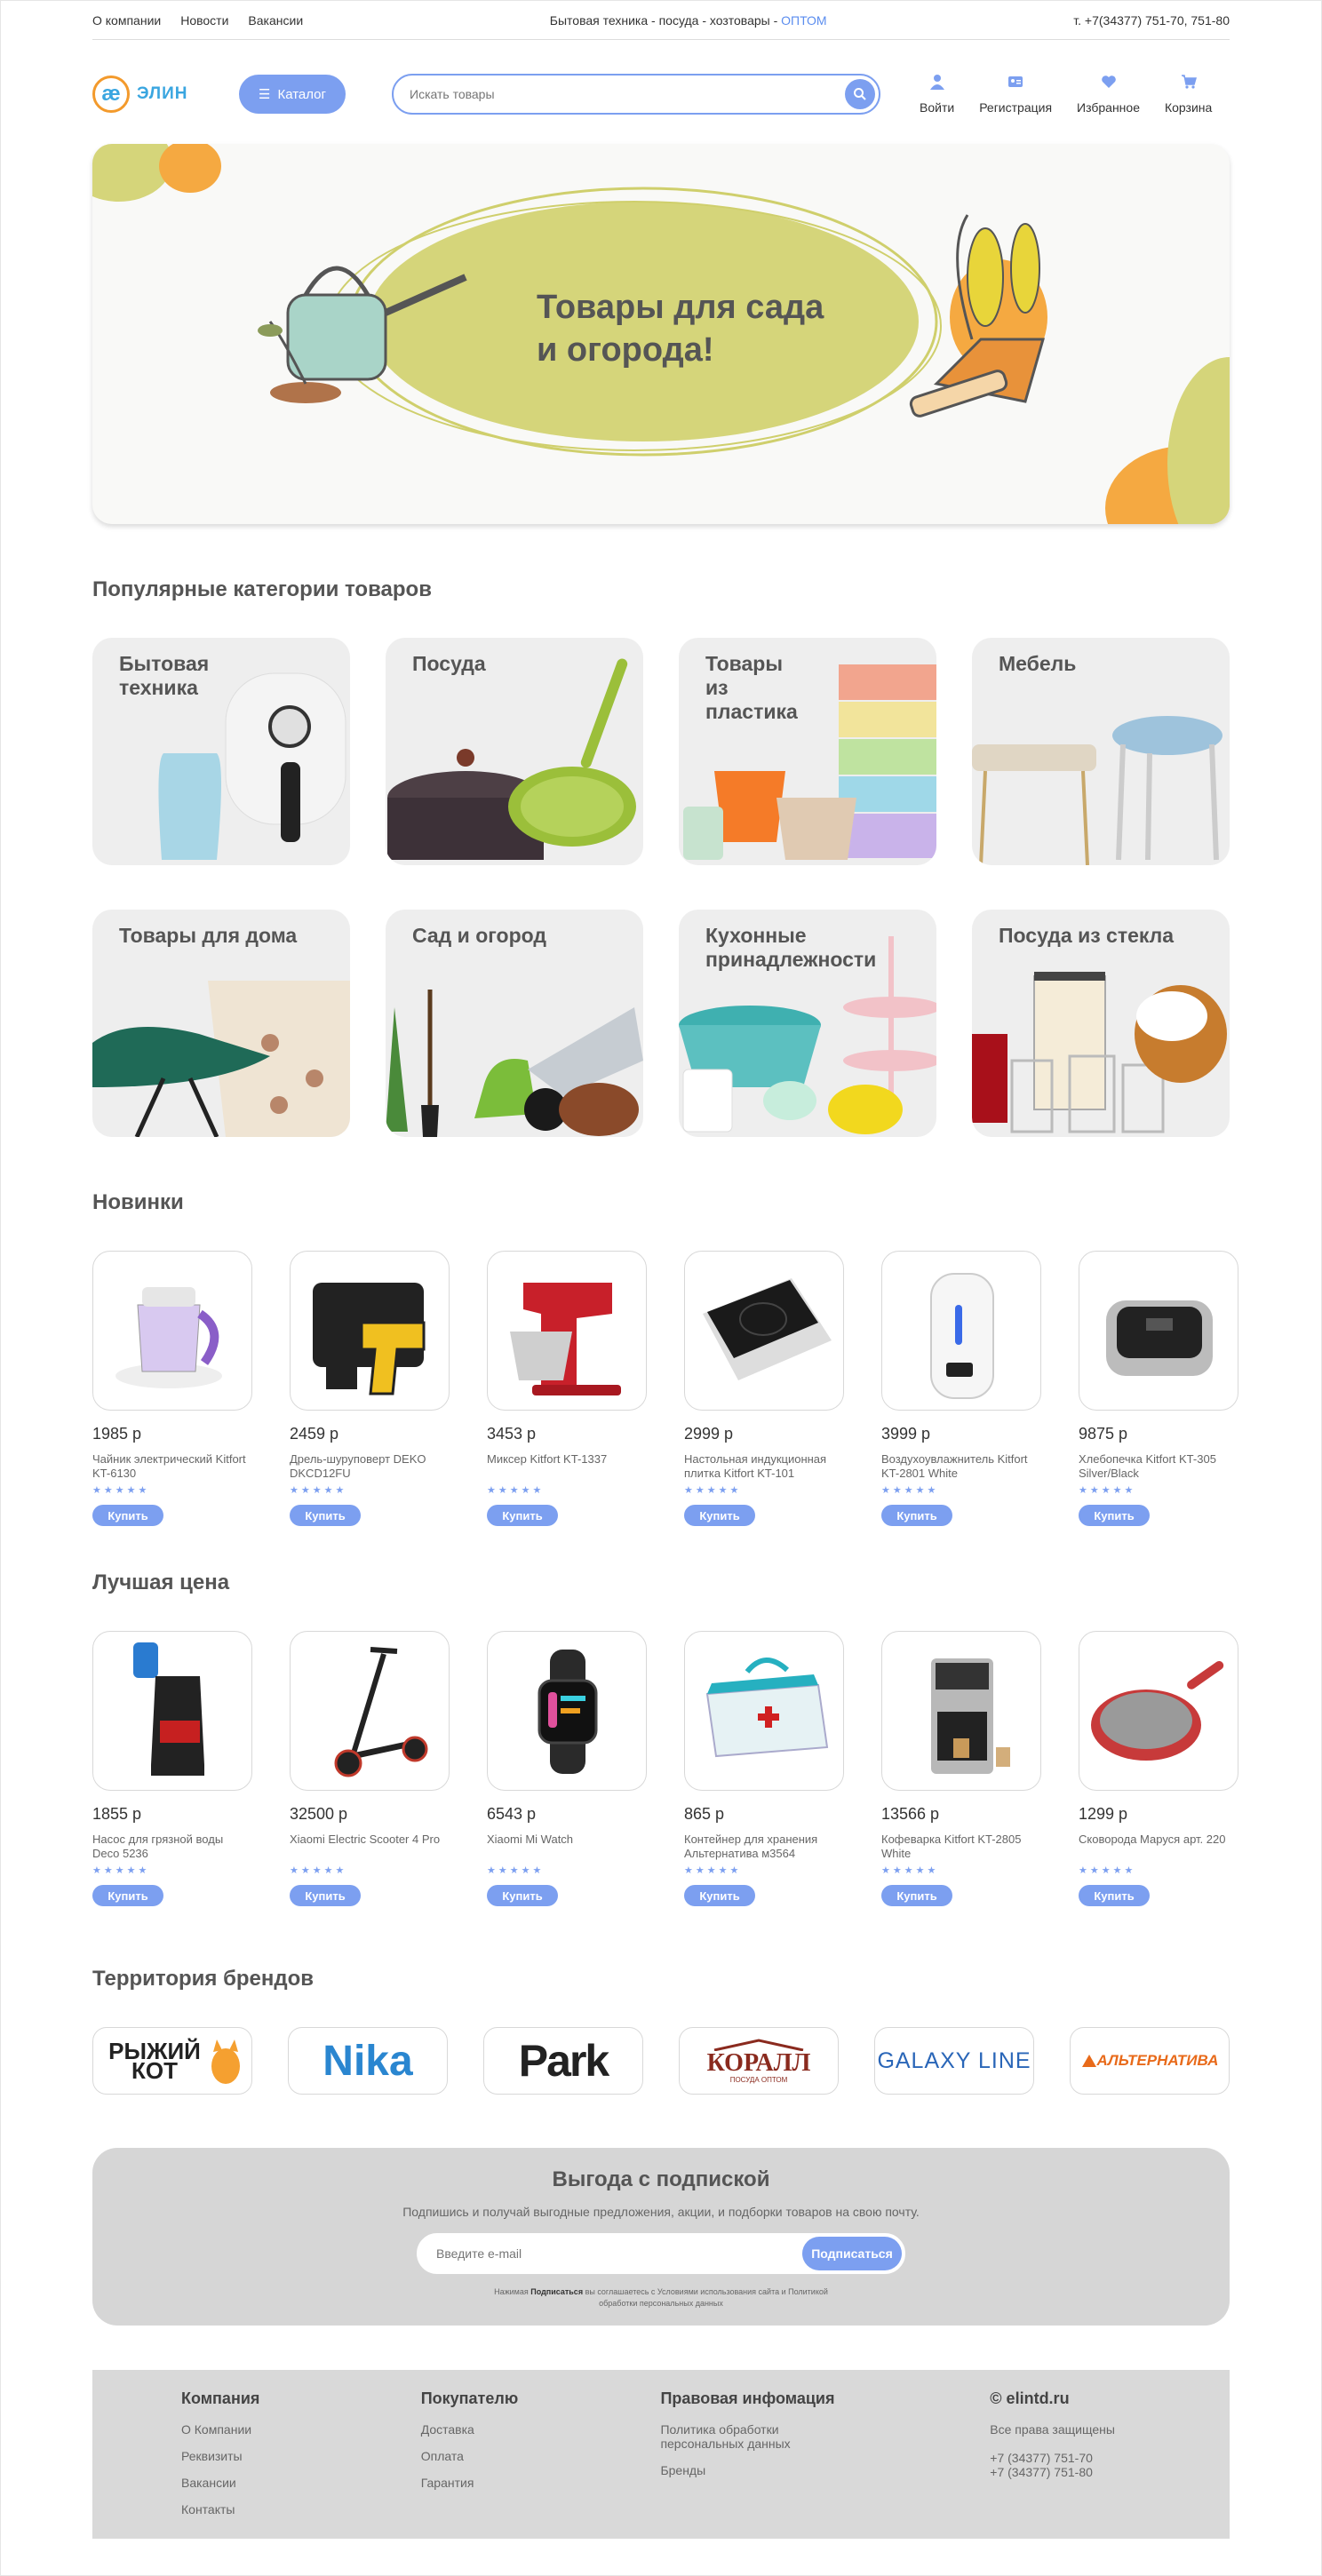 This screenshot has width=1322, height=2576. Describe the element at coordinates (567, 1466) in the screenshot. I see `product-name: Миксер Kitfort KT-1337` at that location.